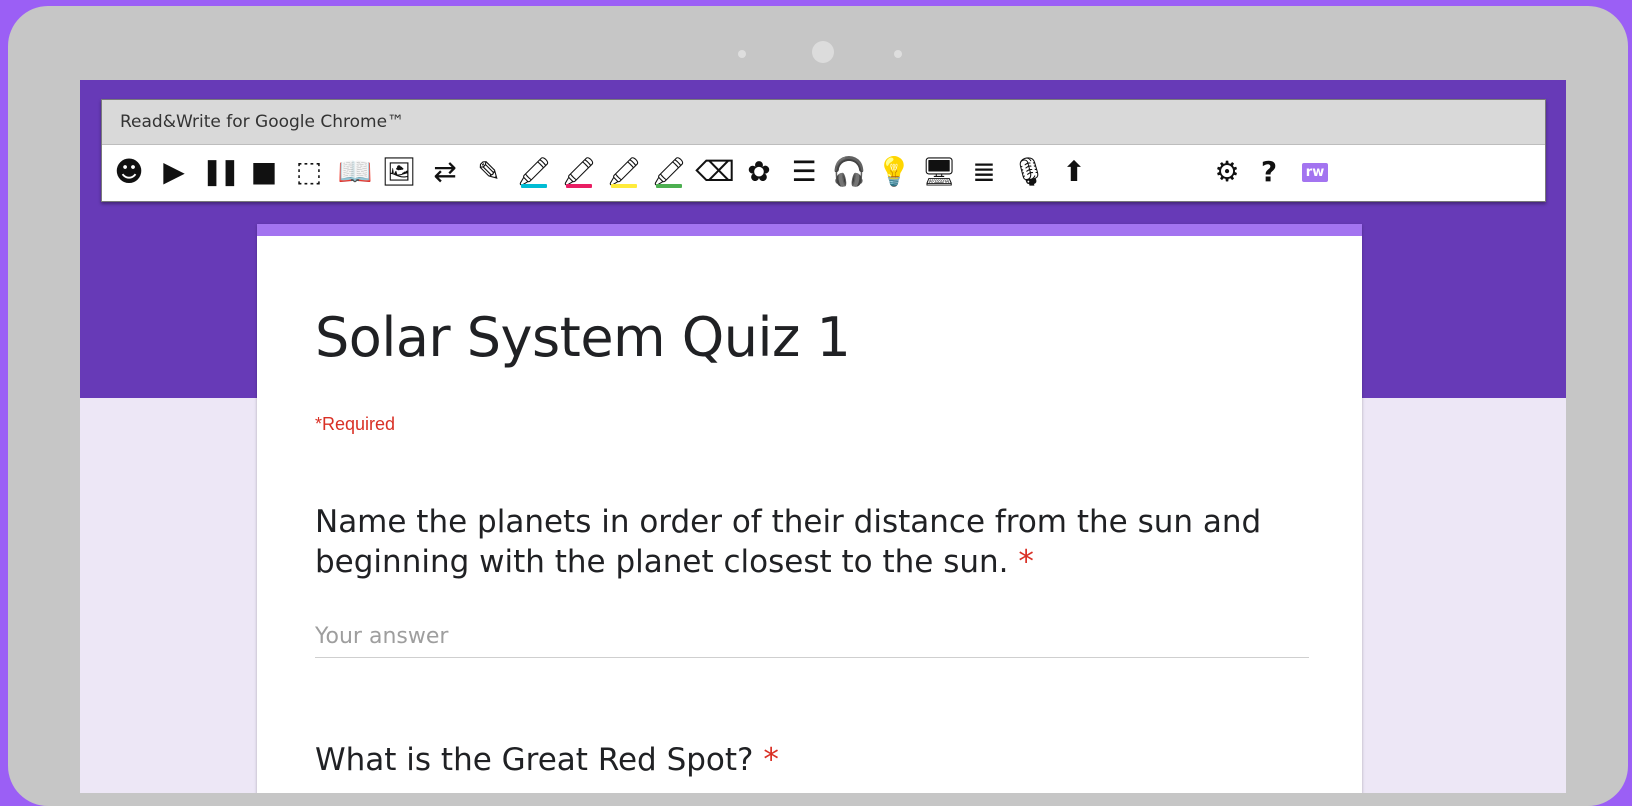 The width and height of the screenshot is (1632, 806). Describe the element at coordinates (489, 172) in the screenshot. I see `check-it-icon: ✎` at that location.